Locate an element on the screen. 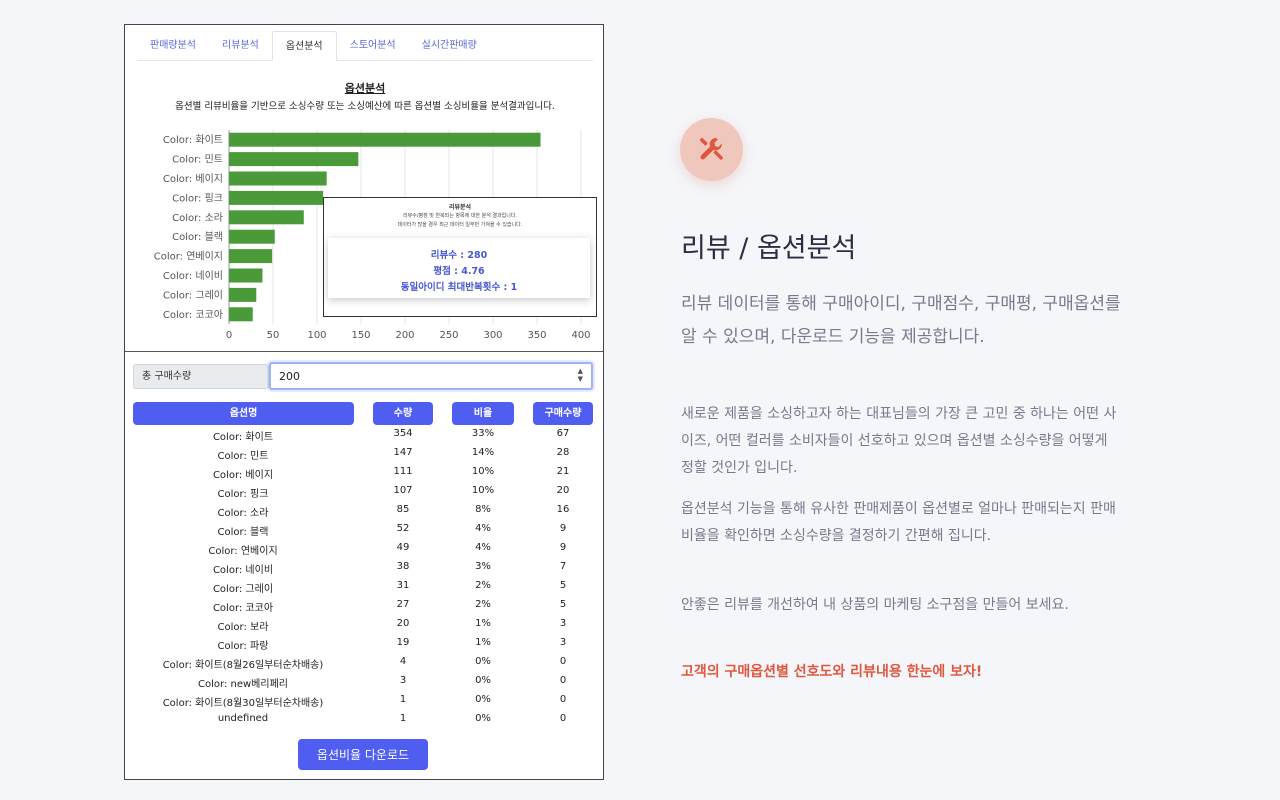  y-category-label: Color: 화이트 is located at coordinates (193, 140).